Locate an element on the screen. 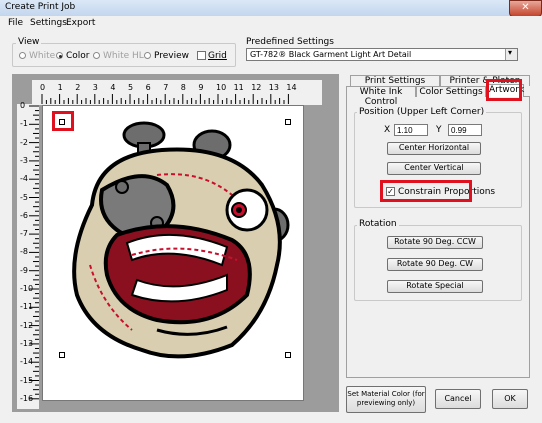 The height and width of the screenshot is (423, 542). left-ruler-label: 0 is located at coordinates (23, 105).